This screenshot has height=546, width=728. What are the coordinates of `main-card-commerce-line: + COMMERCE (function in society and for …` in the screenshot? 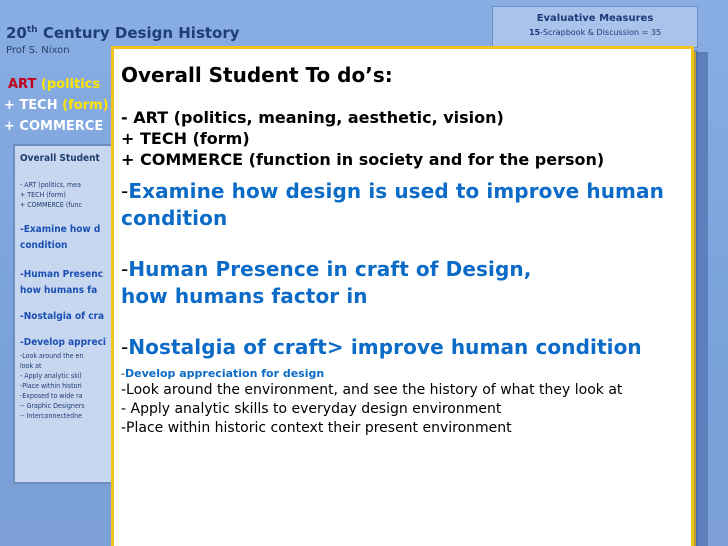 It's located at (363, 159).